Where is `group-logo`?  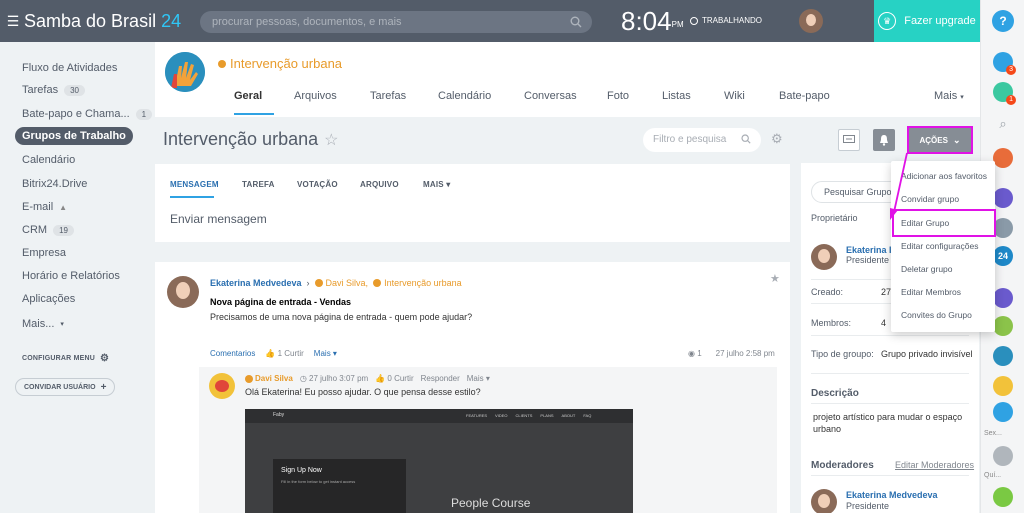
group-logo is located at coordinates (185, 72).